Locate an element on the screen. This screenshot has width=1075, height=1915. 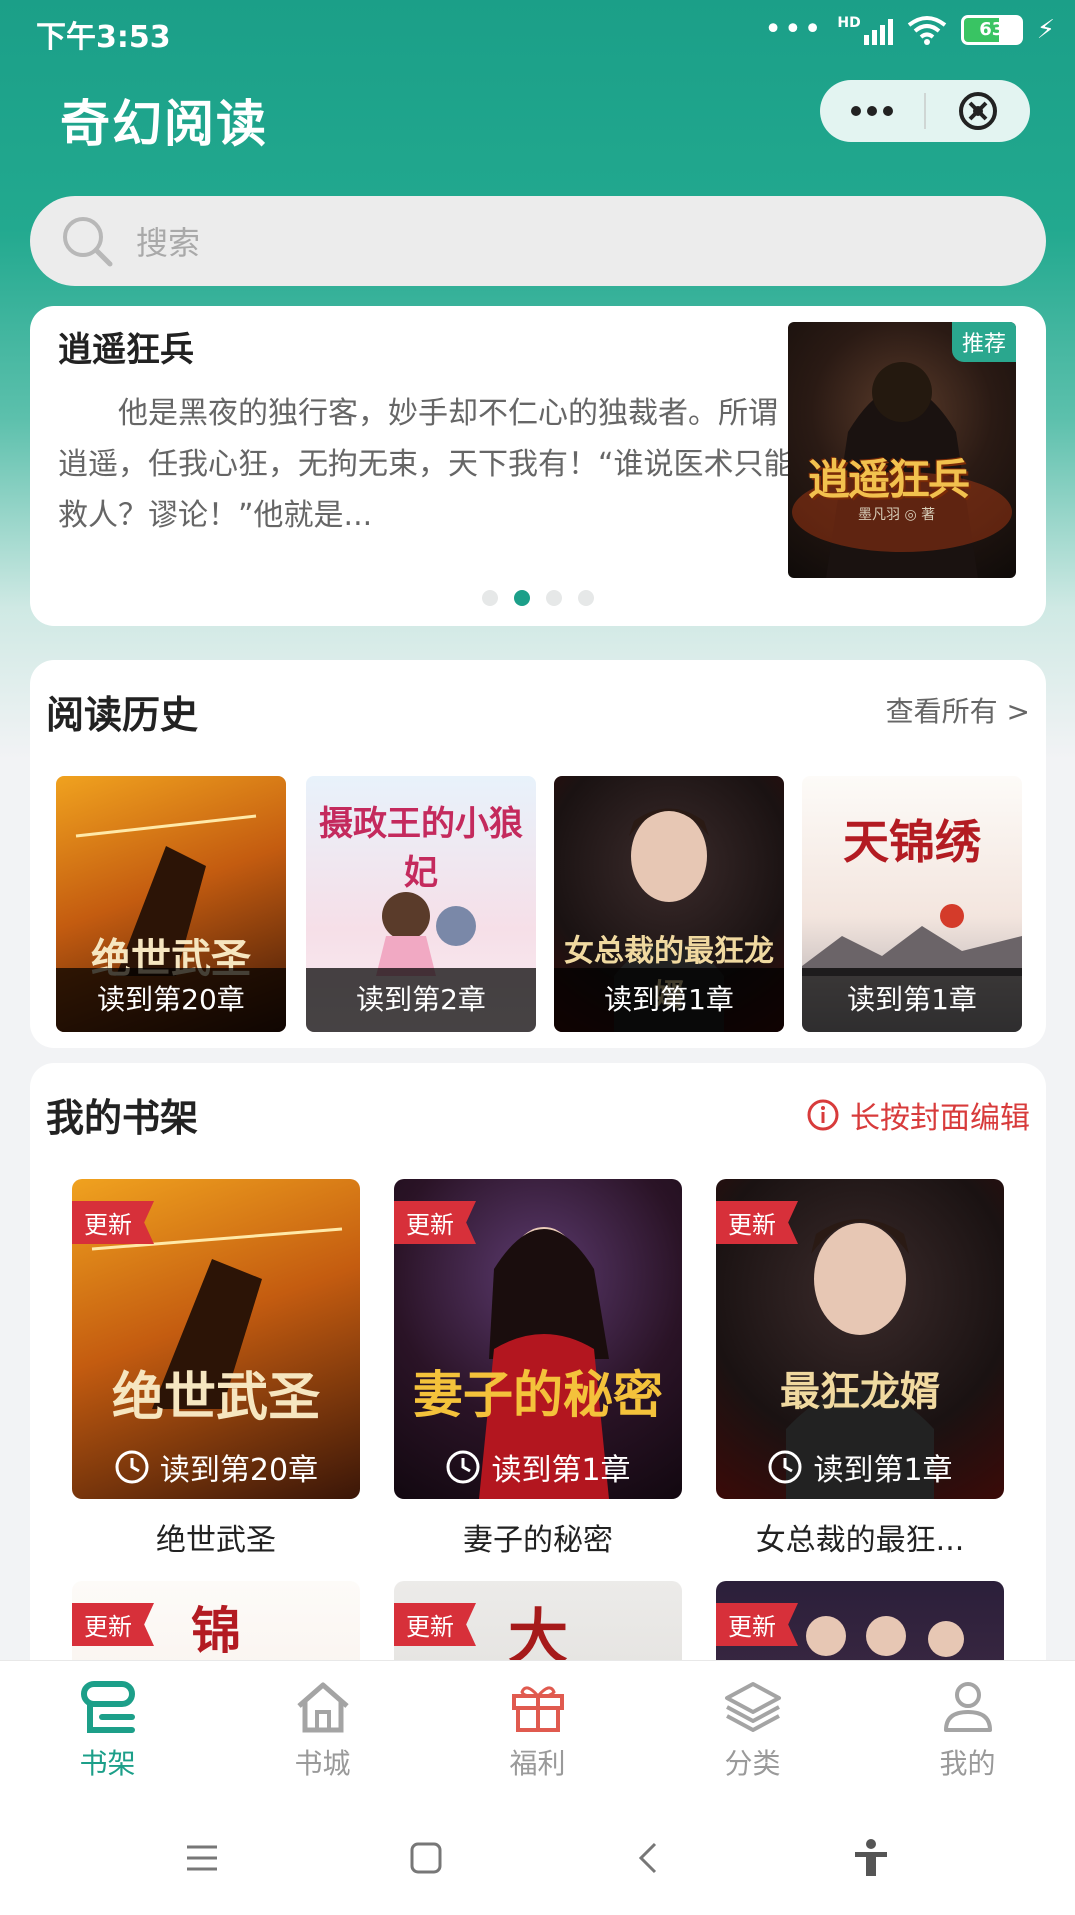
close-circle-icon is located at coordinates (978, 111).